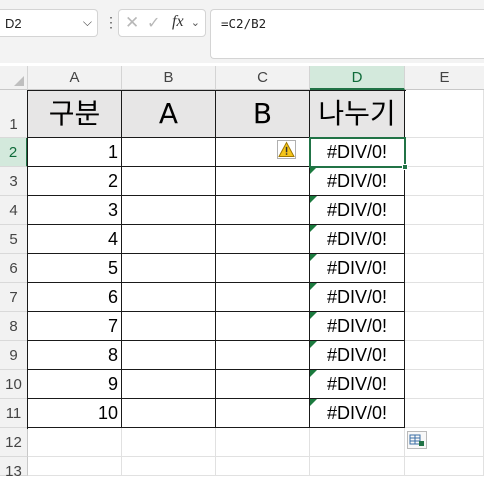 Image resolution: width=484 pixels, height=486 pixels. What do you see at coordinates (444, 297) in the screenshot?
I see `cell-e7` at bounding box center [444, 297].